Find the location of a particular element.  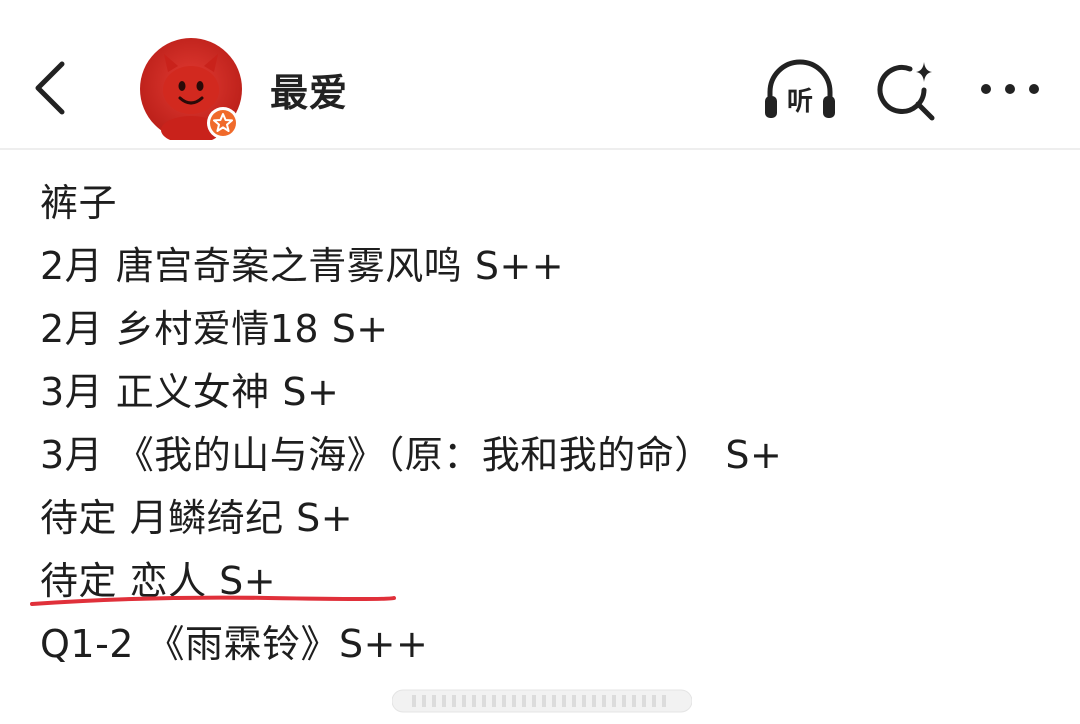

headphones-icon: 听 is located at coordinates (800, 88).